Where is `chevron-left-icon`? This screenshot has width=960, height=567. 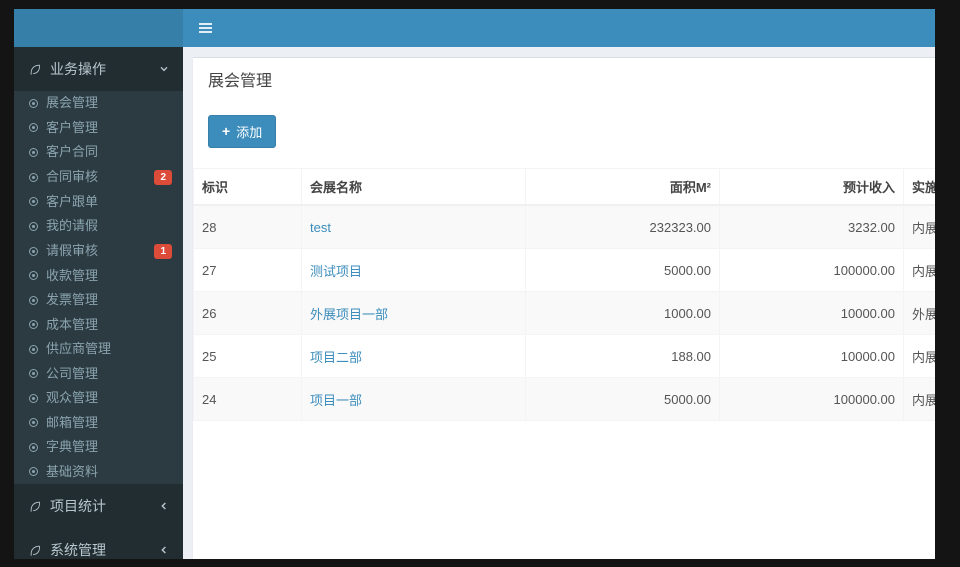
chevron-left-icon is located at coordinates (164, 550).